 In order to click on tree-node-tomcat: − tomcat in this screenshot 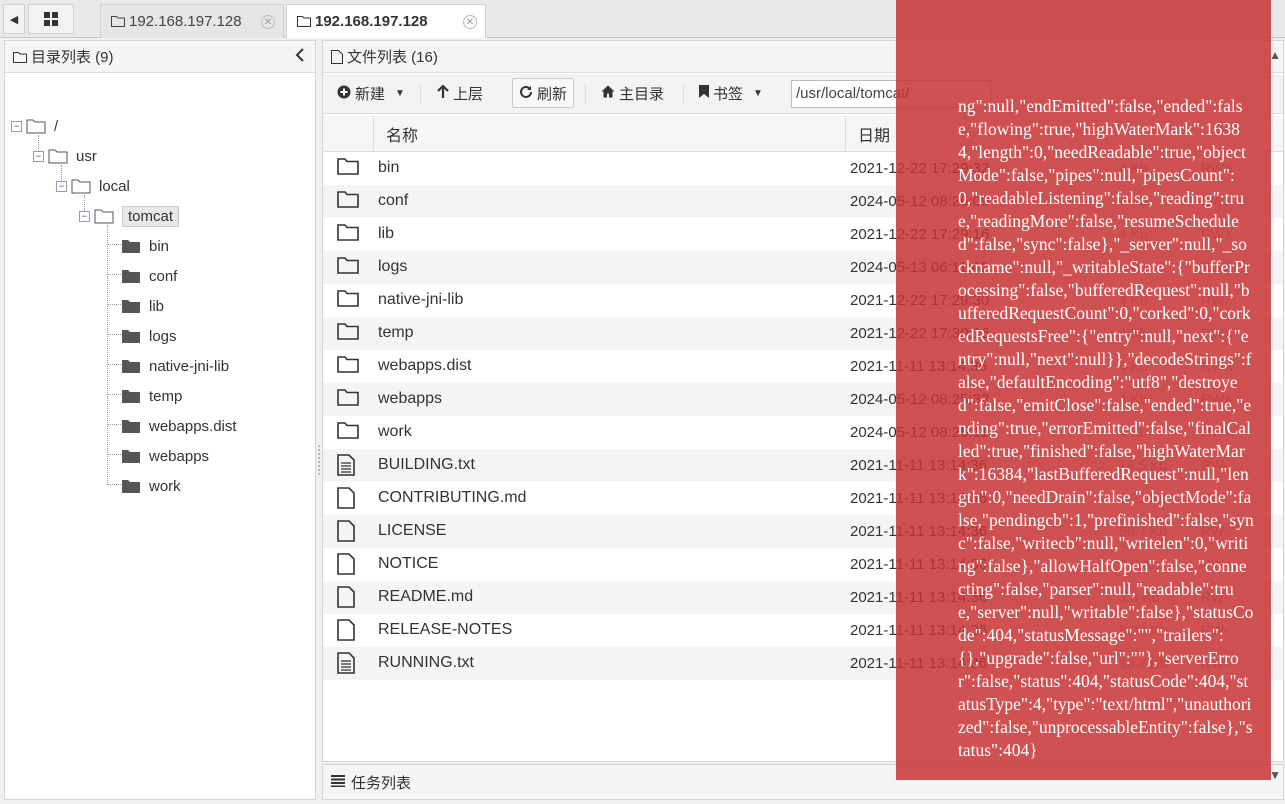, I will do `click(129, 216)`.